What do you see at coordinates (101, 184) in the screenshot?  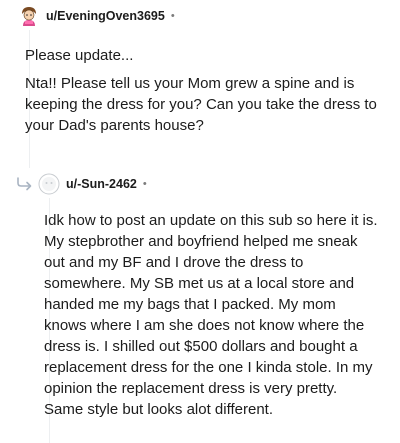 I see `username: u/-Sun-2462` at bounding box center [101, 184].